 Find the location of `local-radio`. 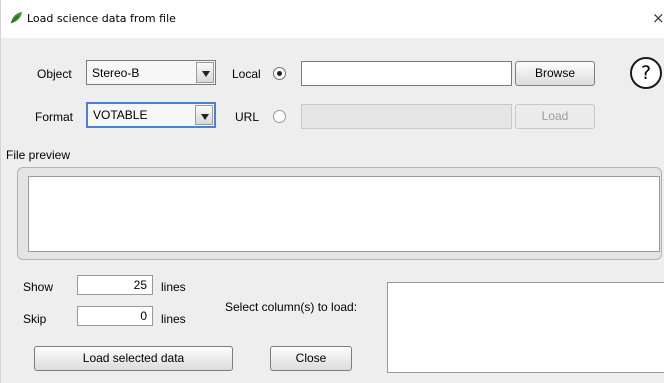

local-radio is located at coordinates (279, 73).